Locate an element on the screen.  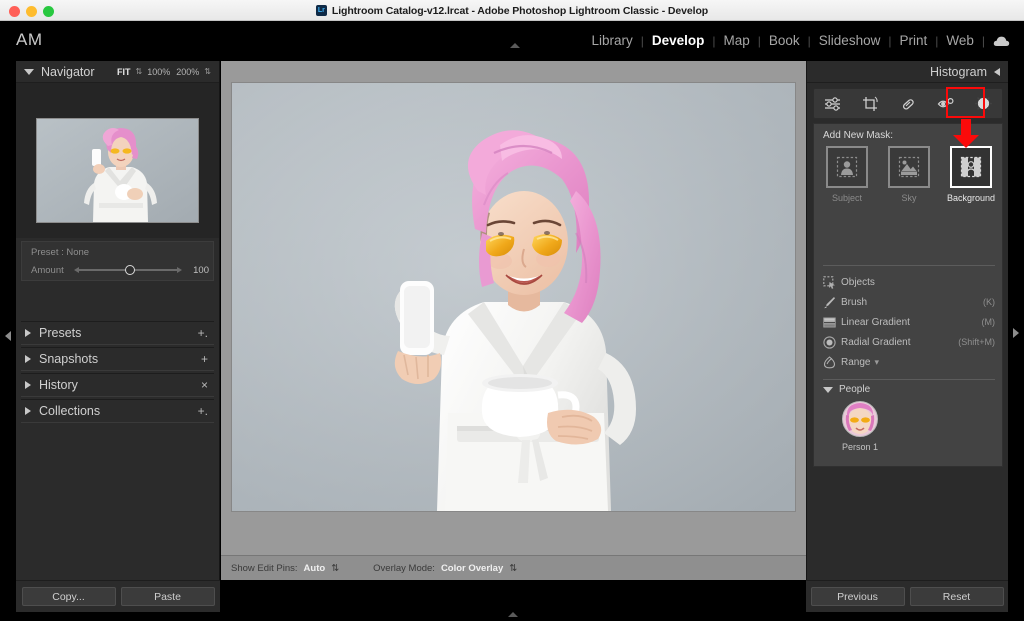
healing-brush-icon is located at coordinates (908, 104).